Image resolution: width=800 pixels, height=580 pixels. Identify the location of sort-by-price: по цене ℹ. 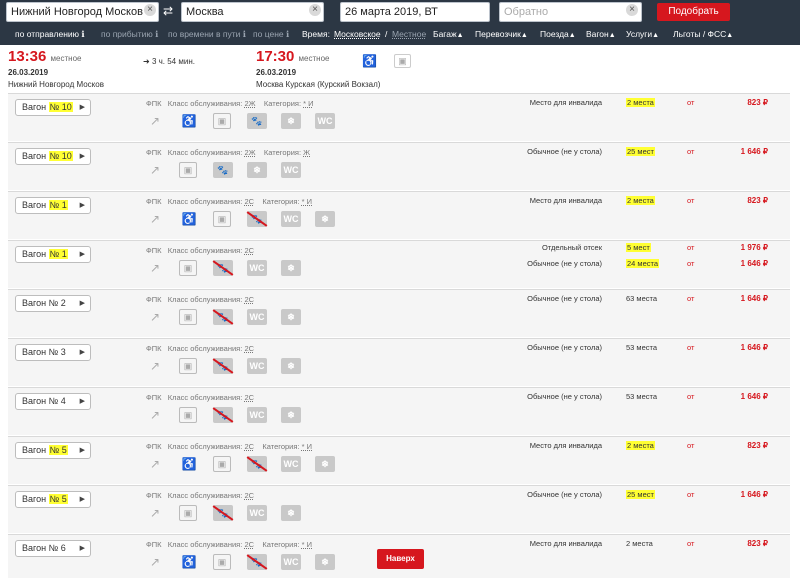
(271, 34).